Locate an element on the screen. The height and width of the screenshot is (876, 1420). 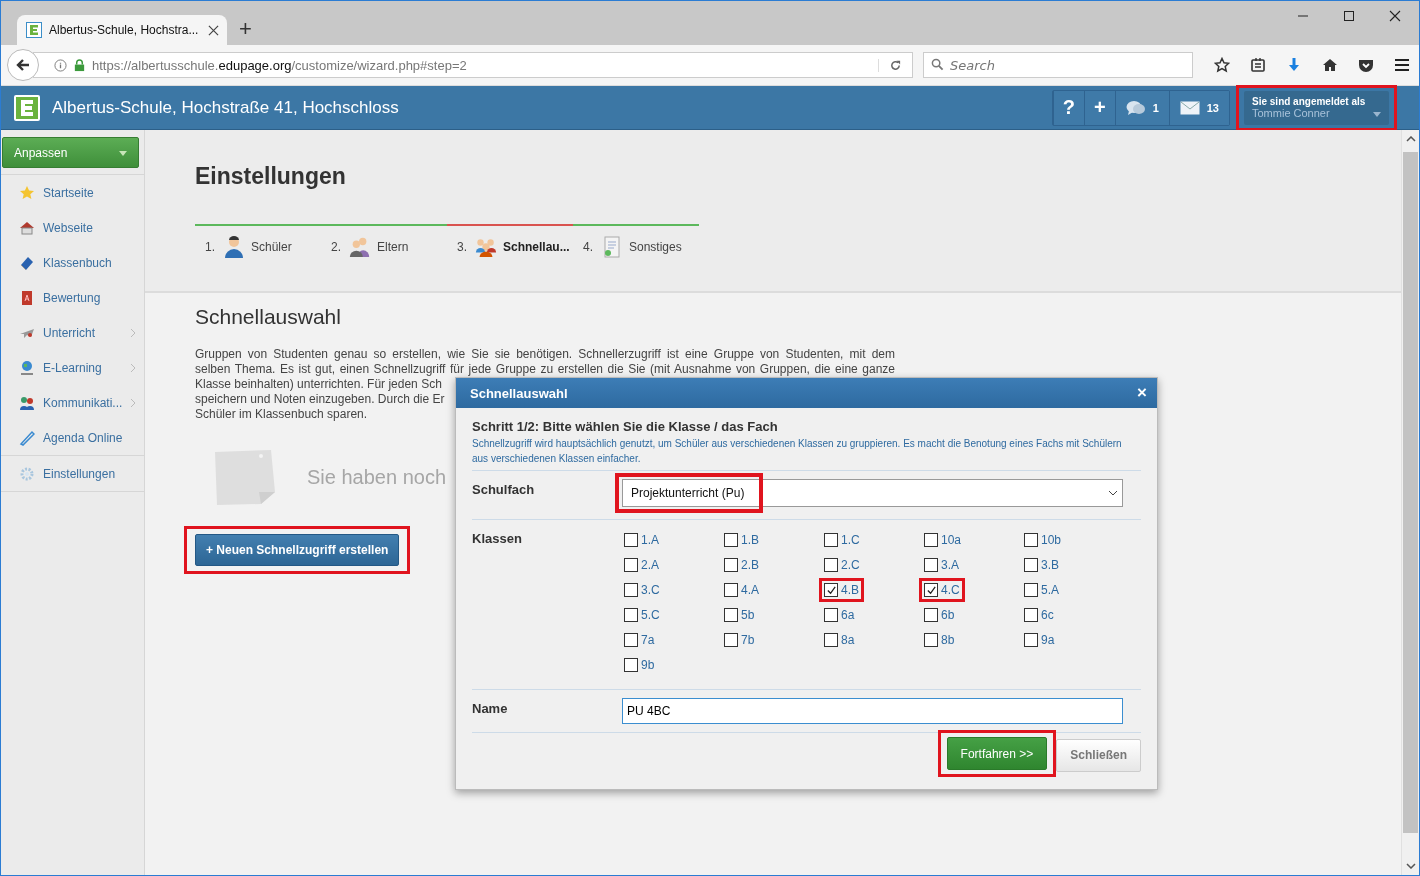
grade-book-icon is located at coordinates (27, 297).